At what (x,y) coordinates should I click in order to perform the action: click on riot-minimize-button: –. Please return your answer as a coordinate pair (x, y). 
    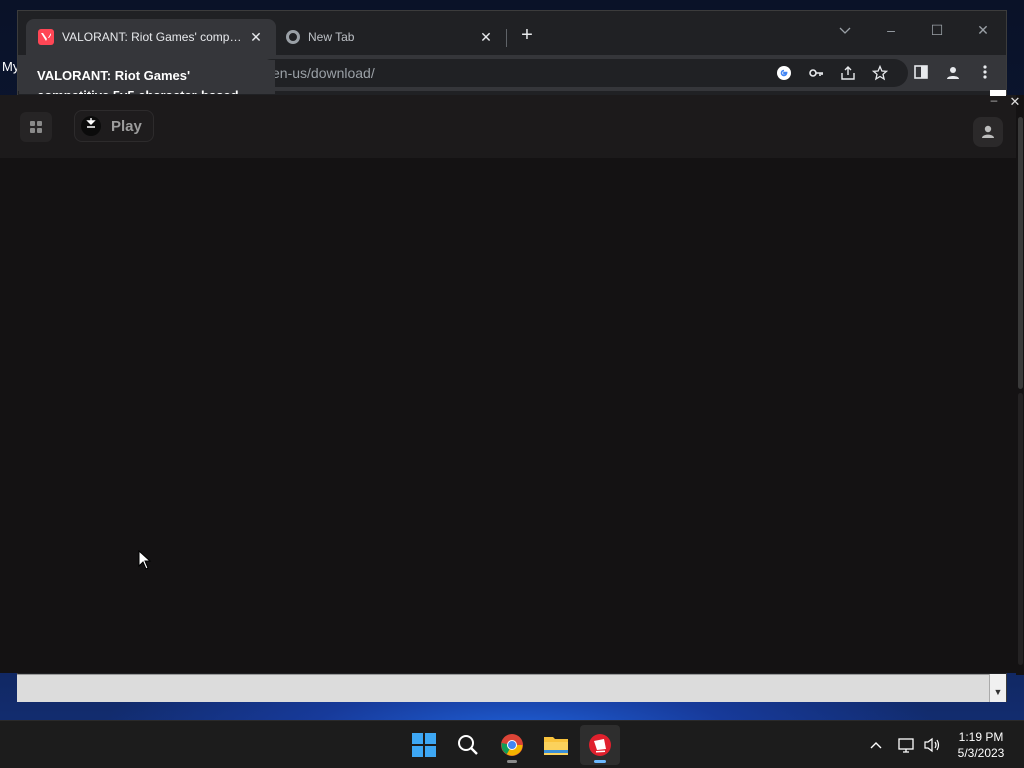
    Looking at the image, I should click on (994, 101).